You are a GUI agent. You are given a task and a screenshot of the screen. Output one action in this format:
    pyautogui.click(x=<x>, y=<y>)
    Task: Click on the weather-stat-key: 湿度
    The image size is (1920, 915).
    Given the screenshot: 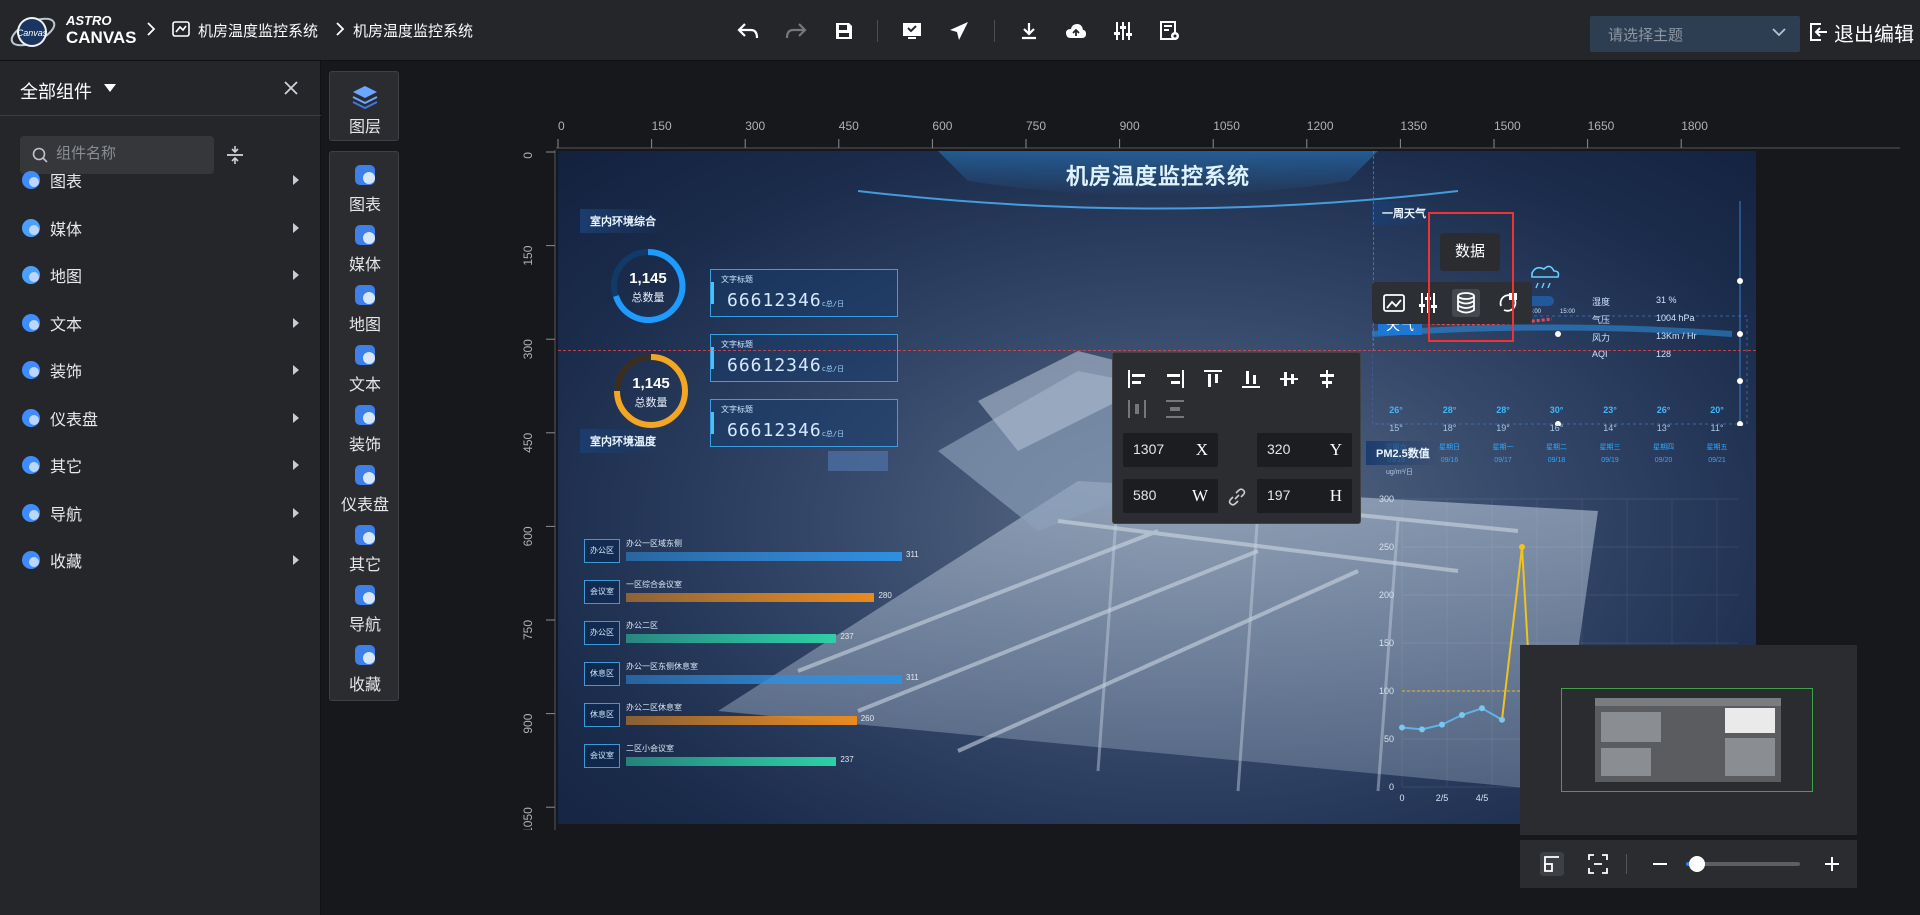 What is the action you would take?
    pyautogui.click(x=1601, y=302)
    